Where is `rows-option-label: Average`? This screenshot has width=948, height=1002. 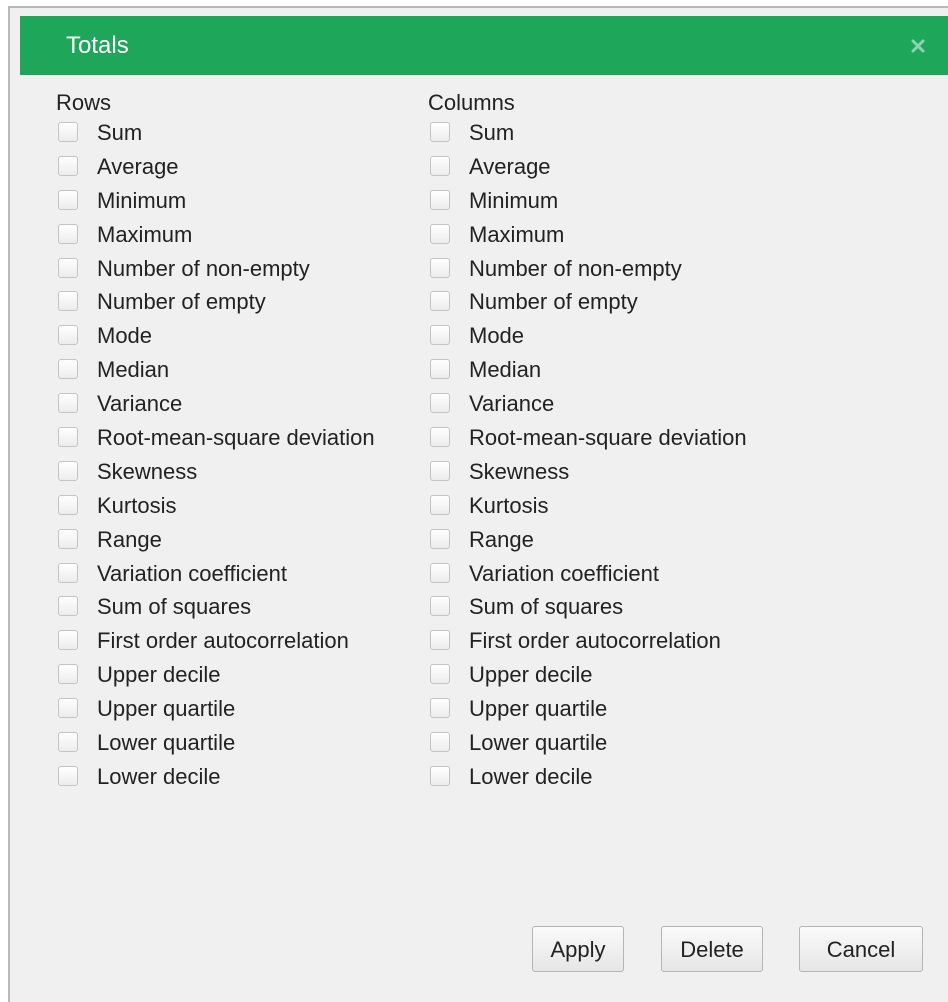 rows-option-label: Average is located at coordinates (138, 167).